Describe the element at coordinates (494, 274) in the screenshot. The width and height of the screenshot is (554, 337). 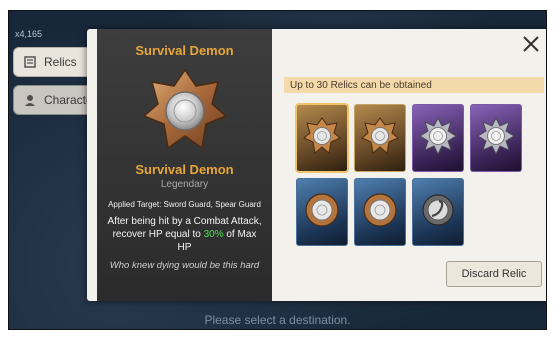
I see `discard-relic-button: Discard Relic` at that location.